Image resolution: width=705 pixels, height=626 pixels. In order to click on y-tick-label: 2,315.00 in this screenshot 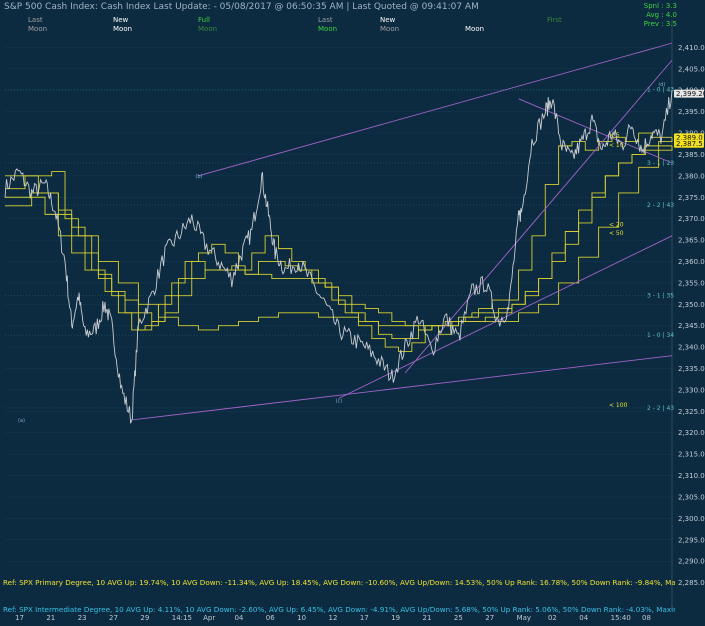, I will do `click(691, 455)`.